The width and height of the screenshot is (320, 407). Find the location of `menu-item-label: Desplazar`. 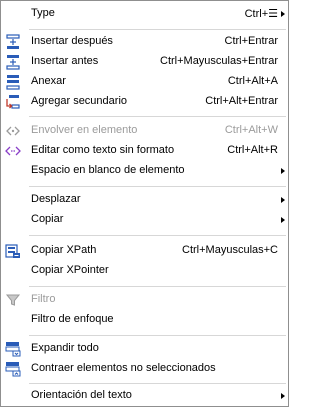

menu-item-label: Desplazar is located at coordinates (56, 199).